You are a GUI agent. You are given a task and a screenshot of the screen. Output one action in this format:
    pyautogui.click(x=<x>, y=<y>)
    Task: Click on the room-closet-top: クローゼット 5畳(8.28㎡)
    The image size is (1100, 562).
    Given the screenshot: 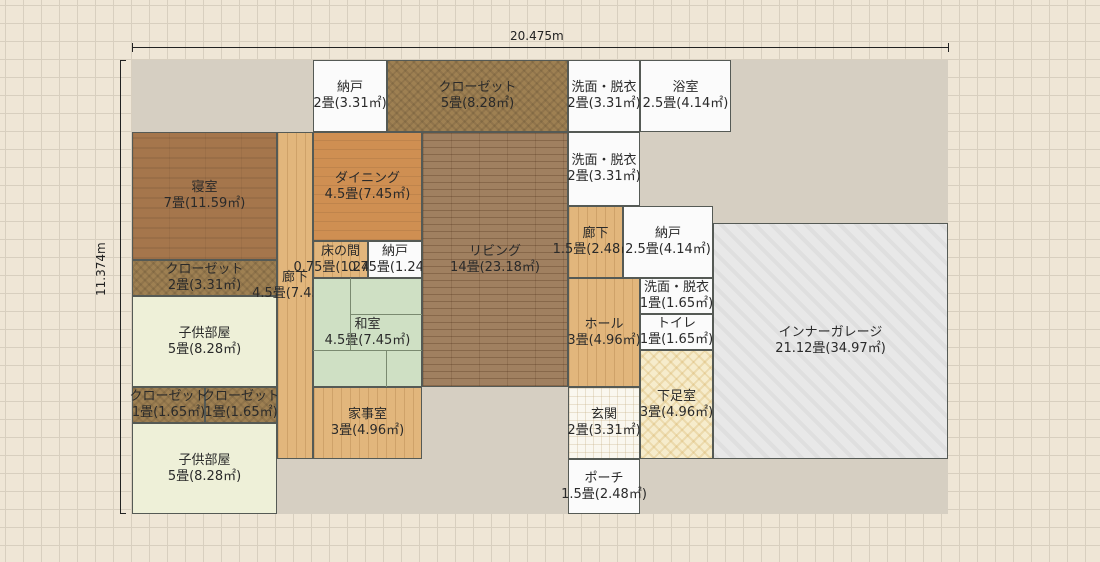 What is the action you would take?
    pyautogui.click(x=477, y=96)
    